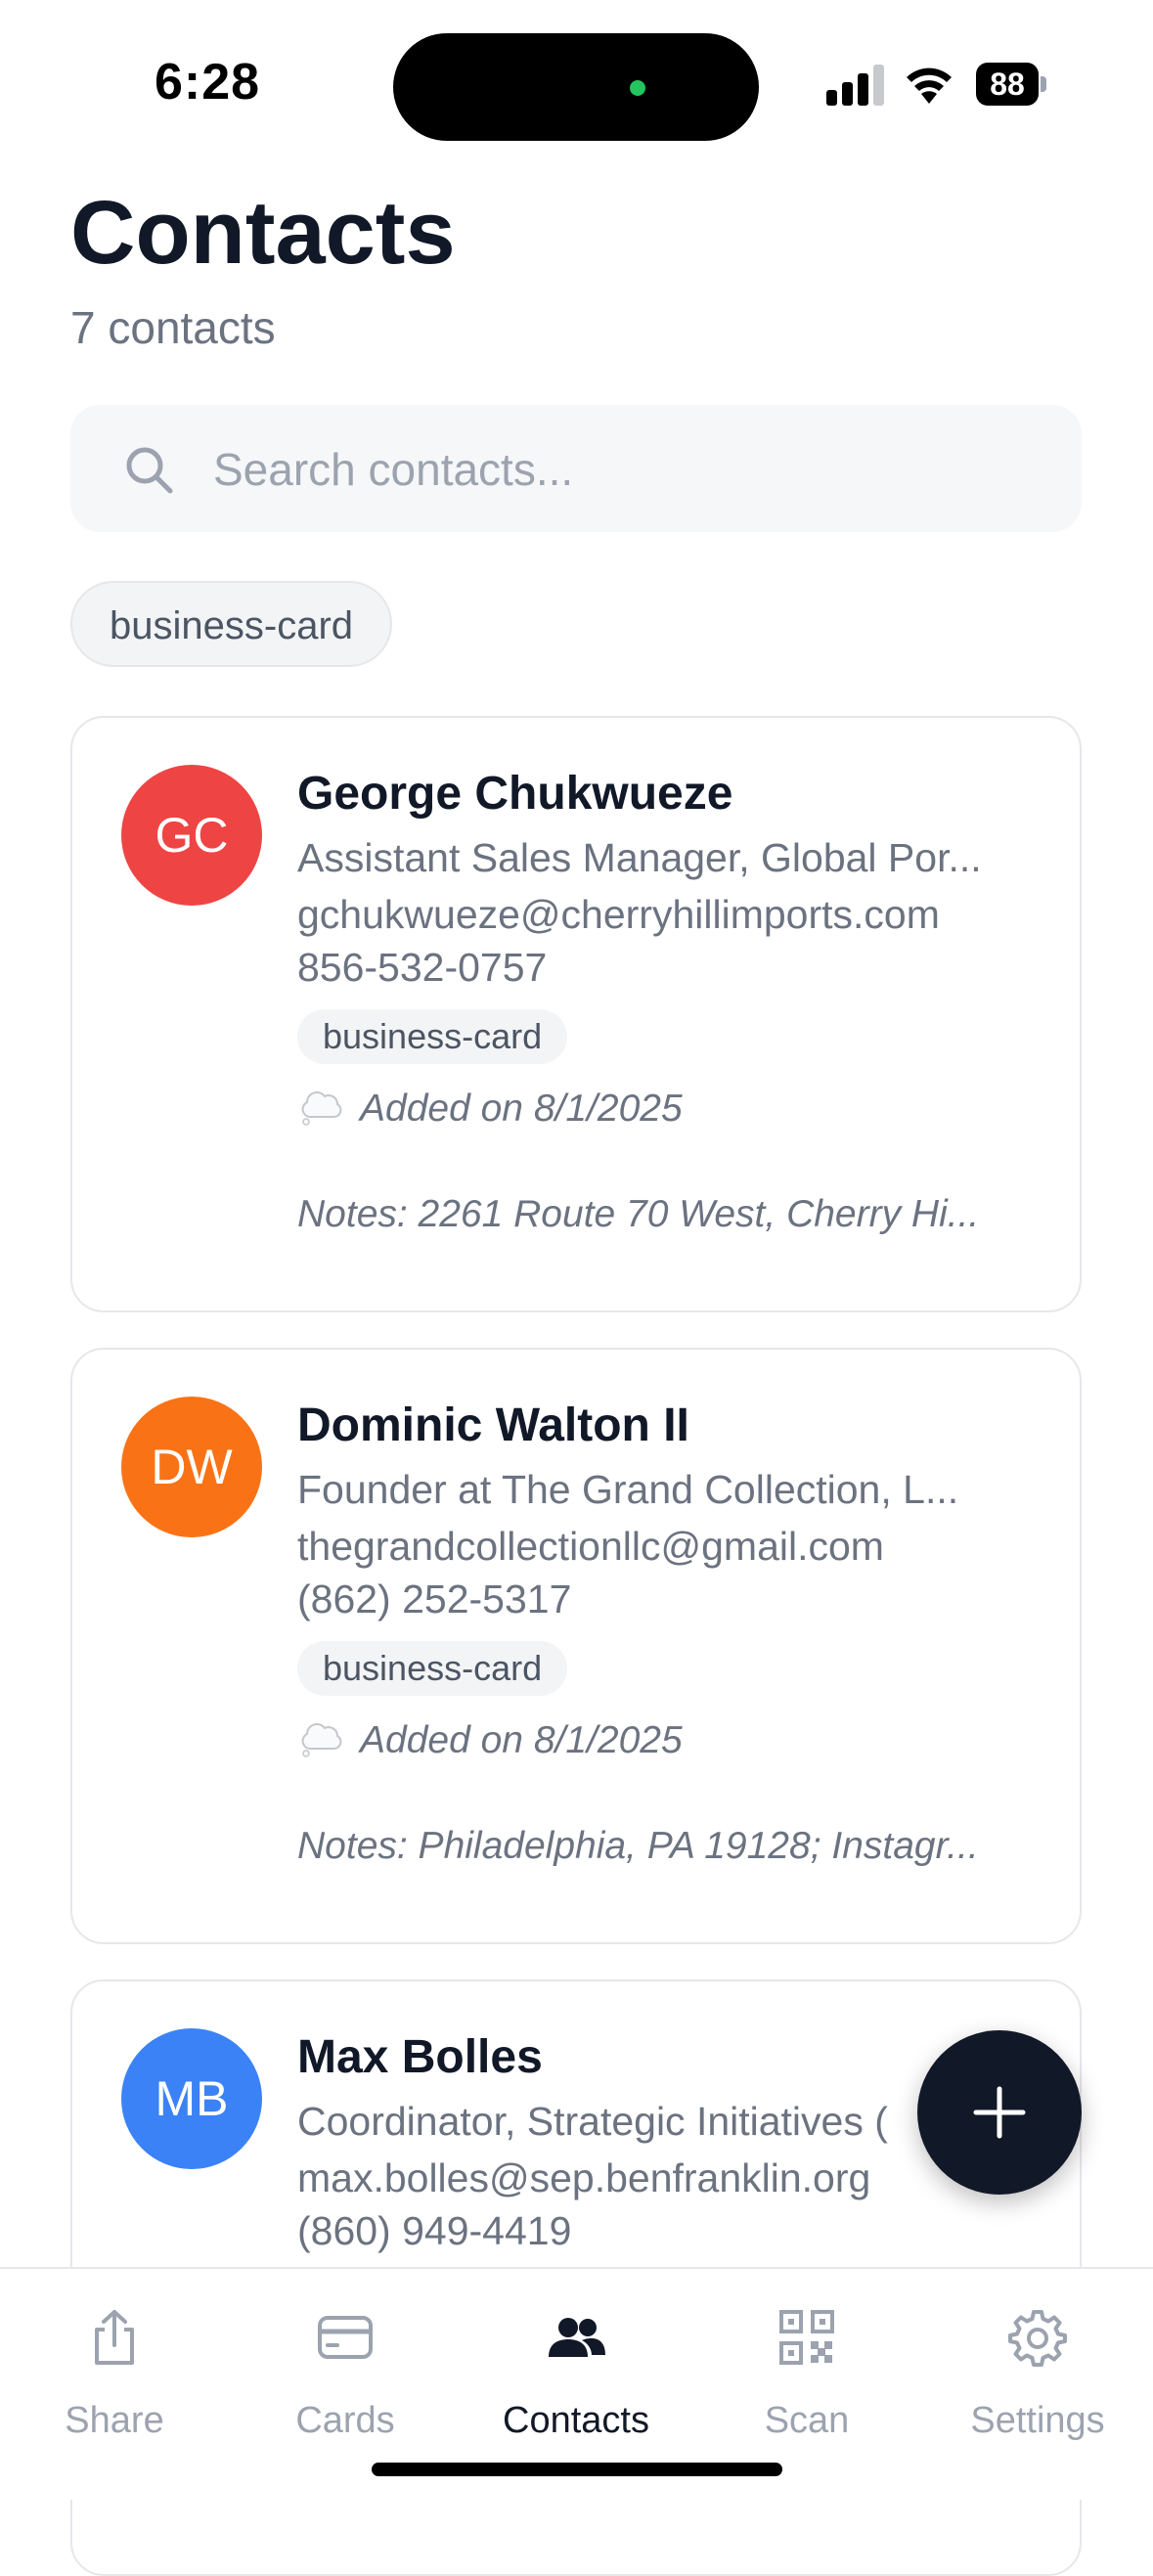 The image size is (1153, 2576). What do you see at coordinates (263, 233) in the screenshot?
I see `page-title: Contacts` at bounding box center [263, 233].